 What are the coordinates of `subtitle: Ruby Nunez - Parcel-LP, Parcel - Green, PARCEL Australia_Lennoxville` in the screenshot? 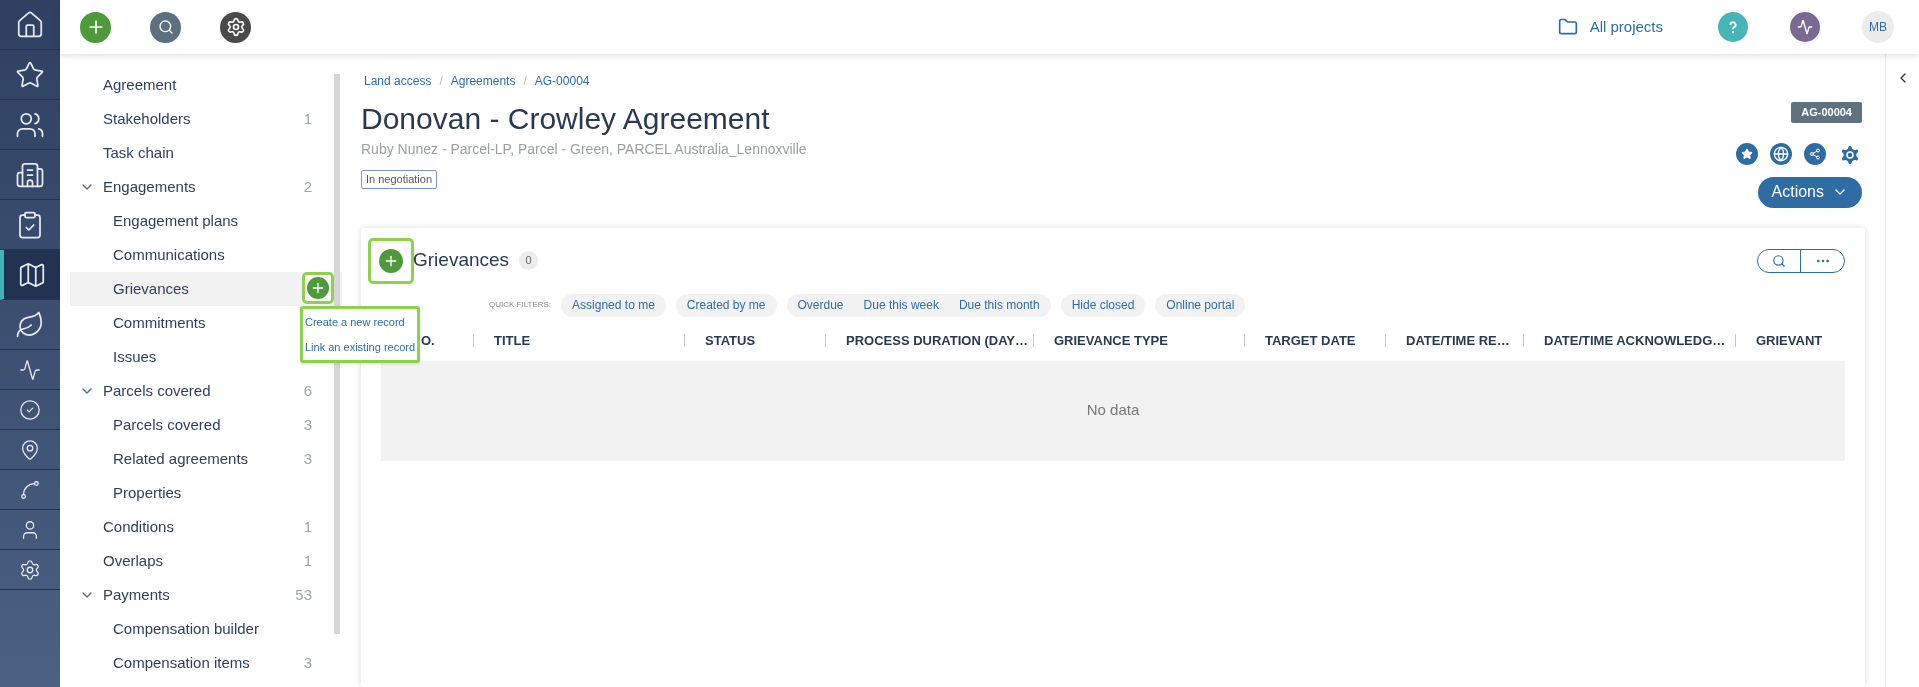 It's located at (584, 149).